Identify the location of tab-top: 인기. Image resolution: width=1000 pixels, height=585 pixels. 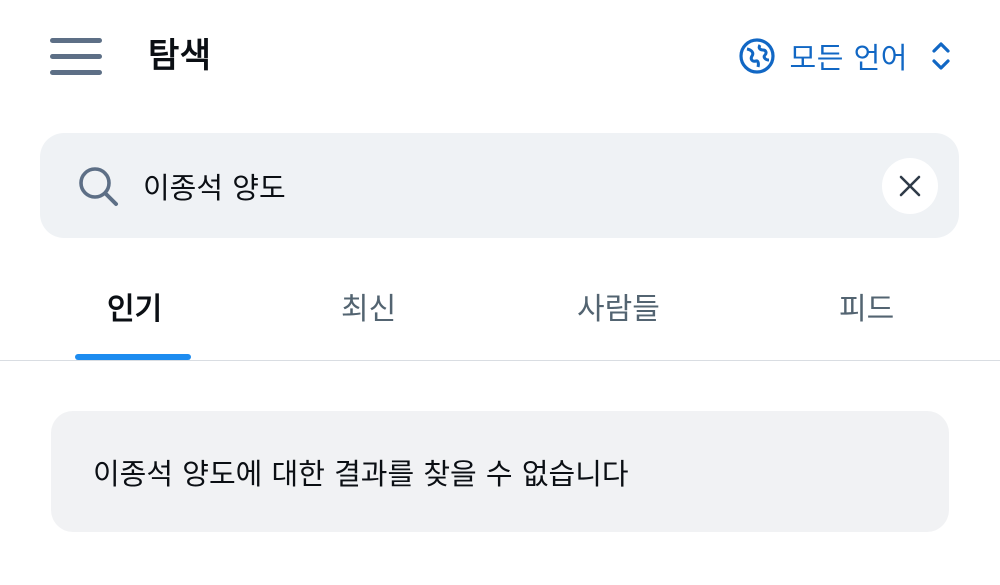
(133, 311).